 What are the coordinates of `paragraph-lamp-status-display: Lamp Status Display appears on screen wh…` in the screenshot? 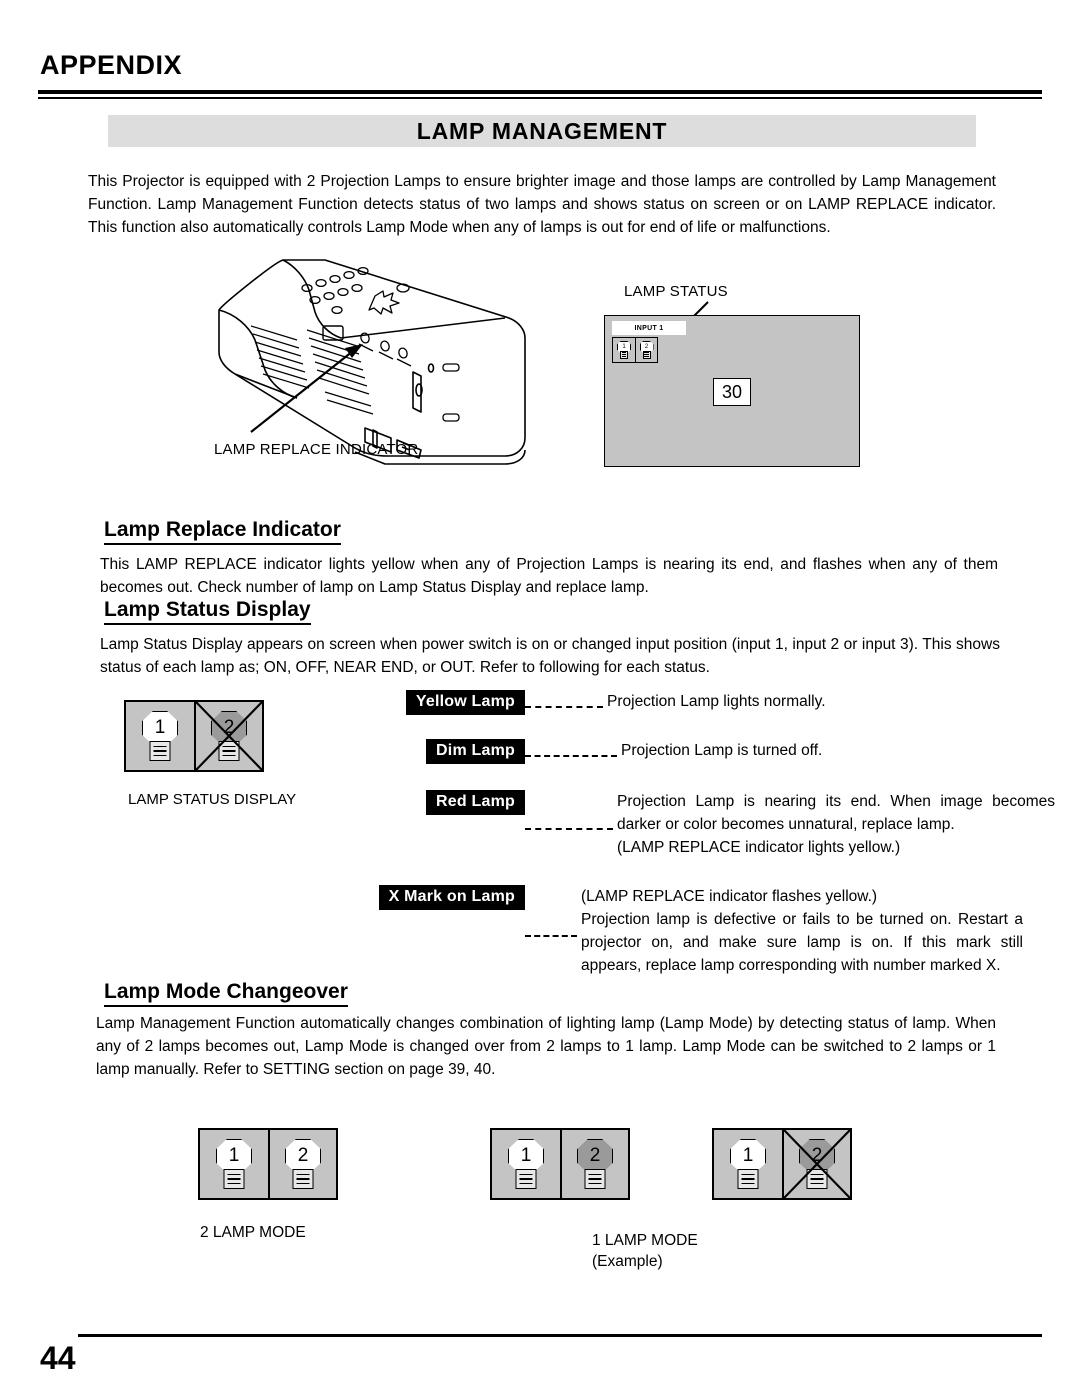 It's located at (550, 656).